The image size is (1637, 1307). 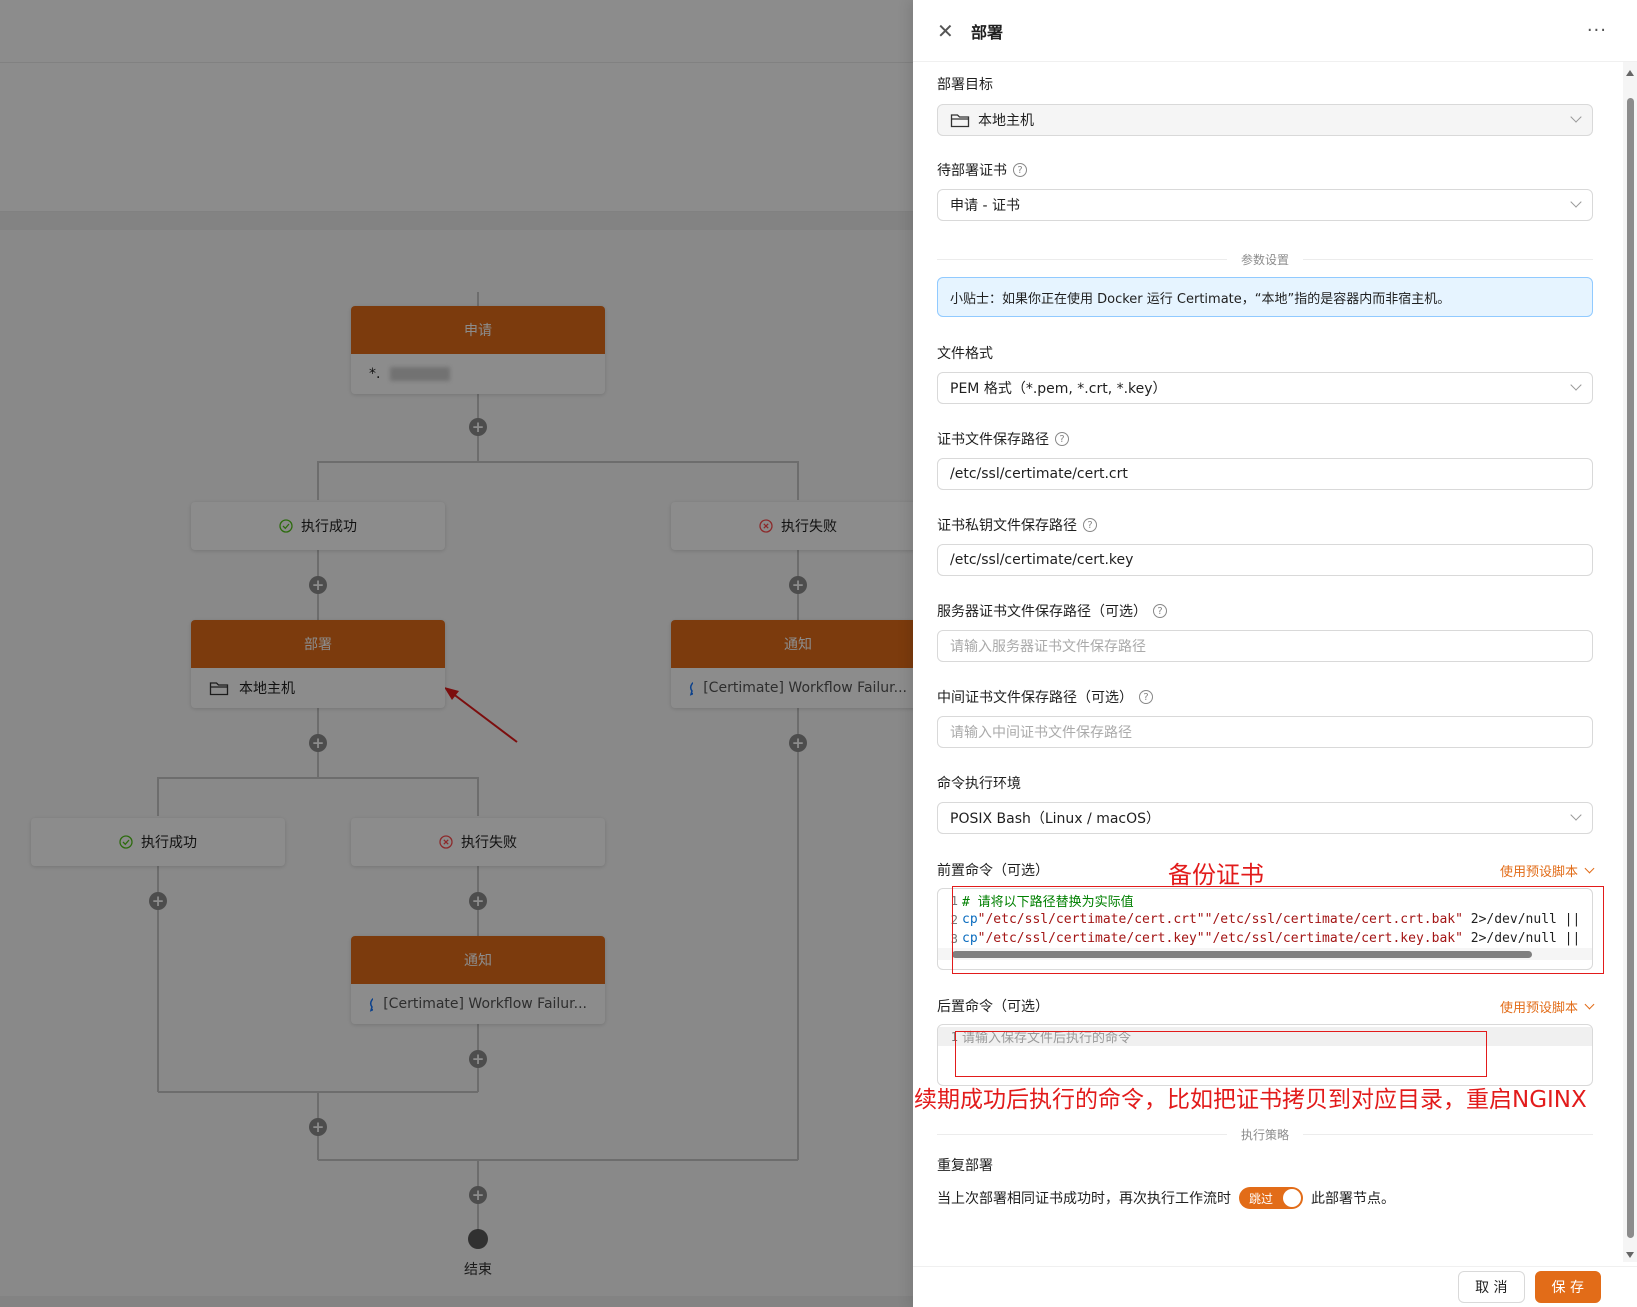 I want to click on pre-cmd-preset-dropdown: 使用预设脚本, so click(x=1547, y=870).